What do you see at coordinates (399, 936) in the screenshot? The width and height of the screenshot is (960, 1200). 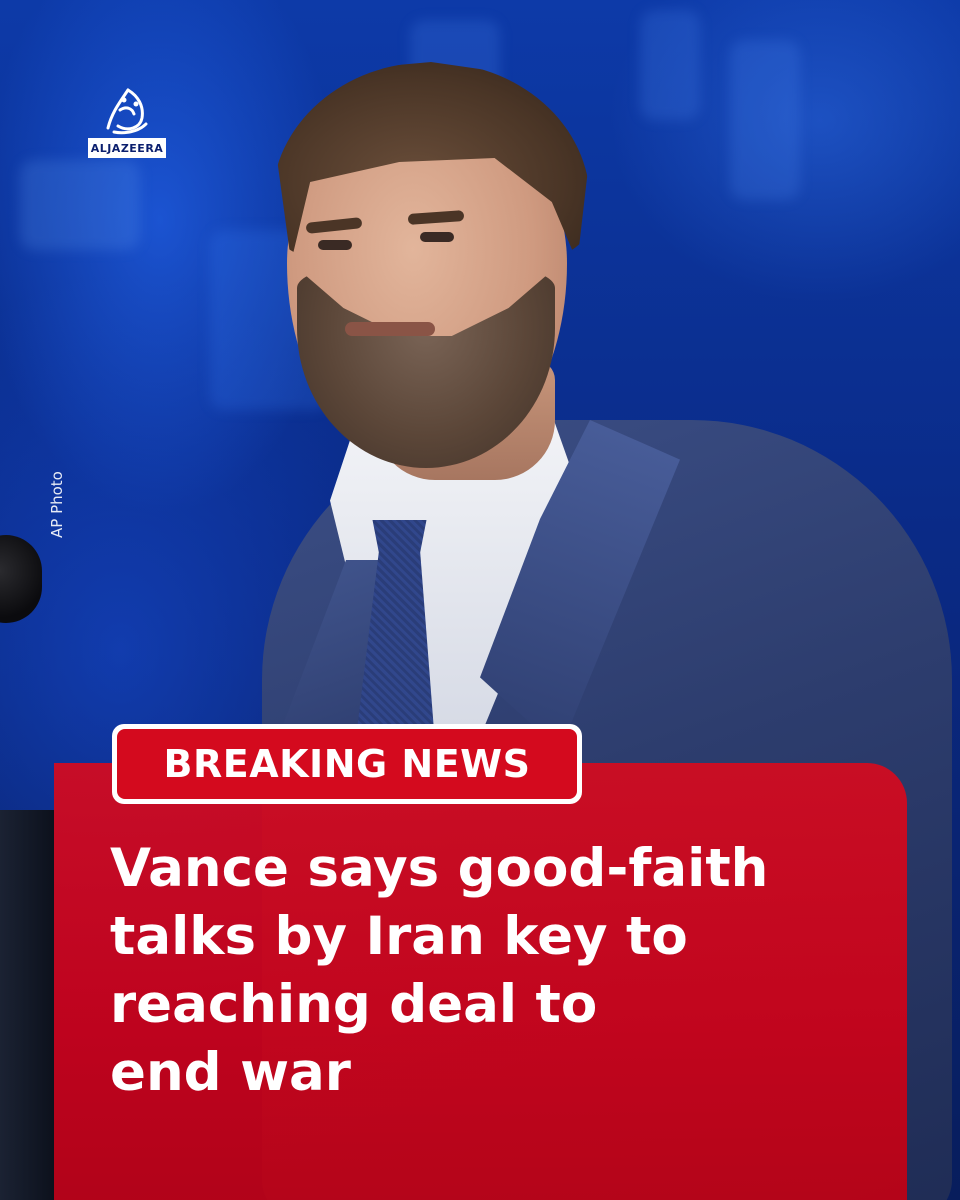 I see `headline-line: talks by Iran key to` at bounding box center [399, 936].